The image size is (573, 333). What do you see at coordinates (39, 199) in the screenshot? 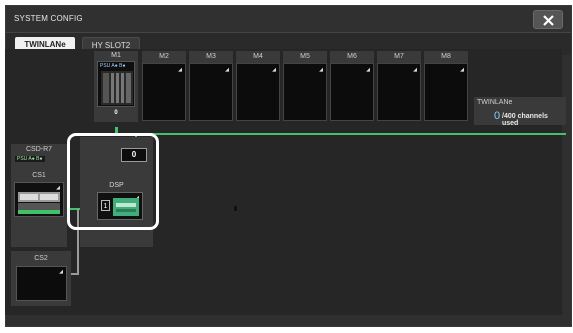
I see `cs1-console-icon: ◢` at bounding box center [39, 199].